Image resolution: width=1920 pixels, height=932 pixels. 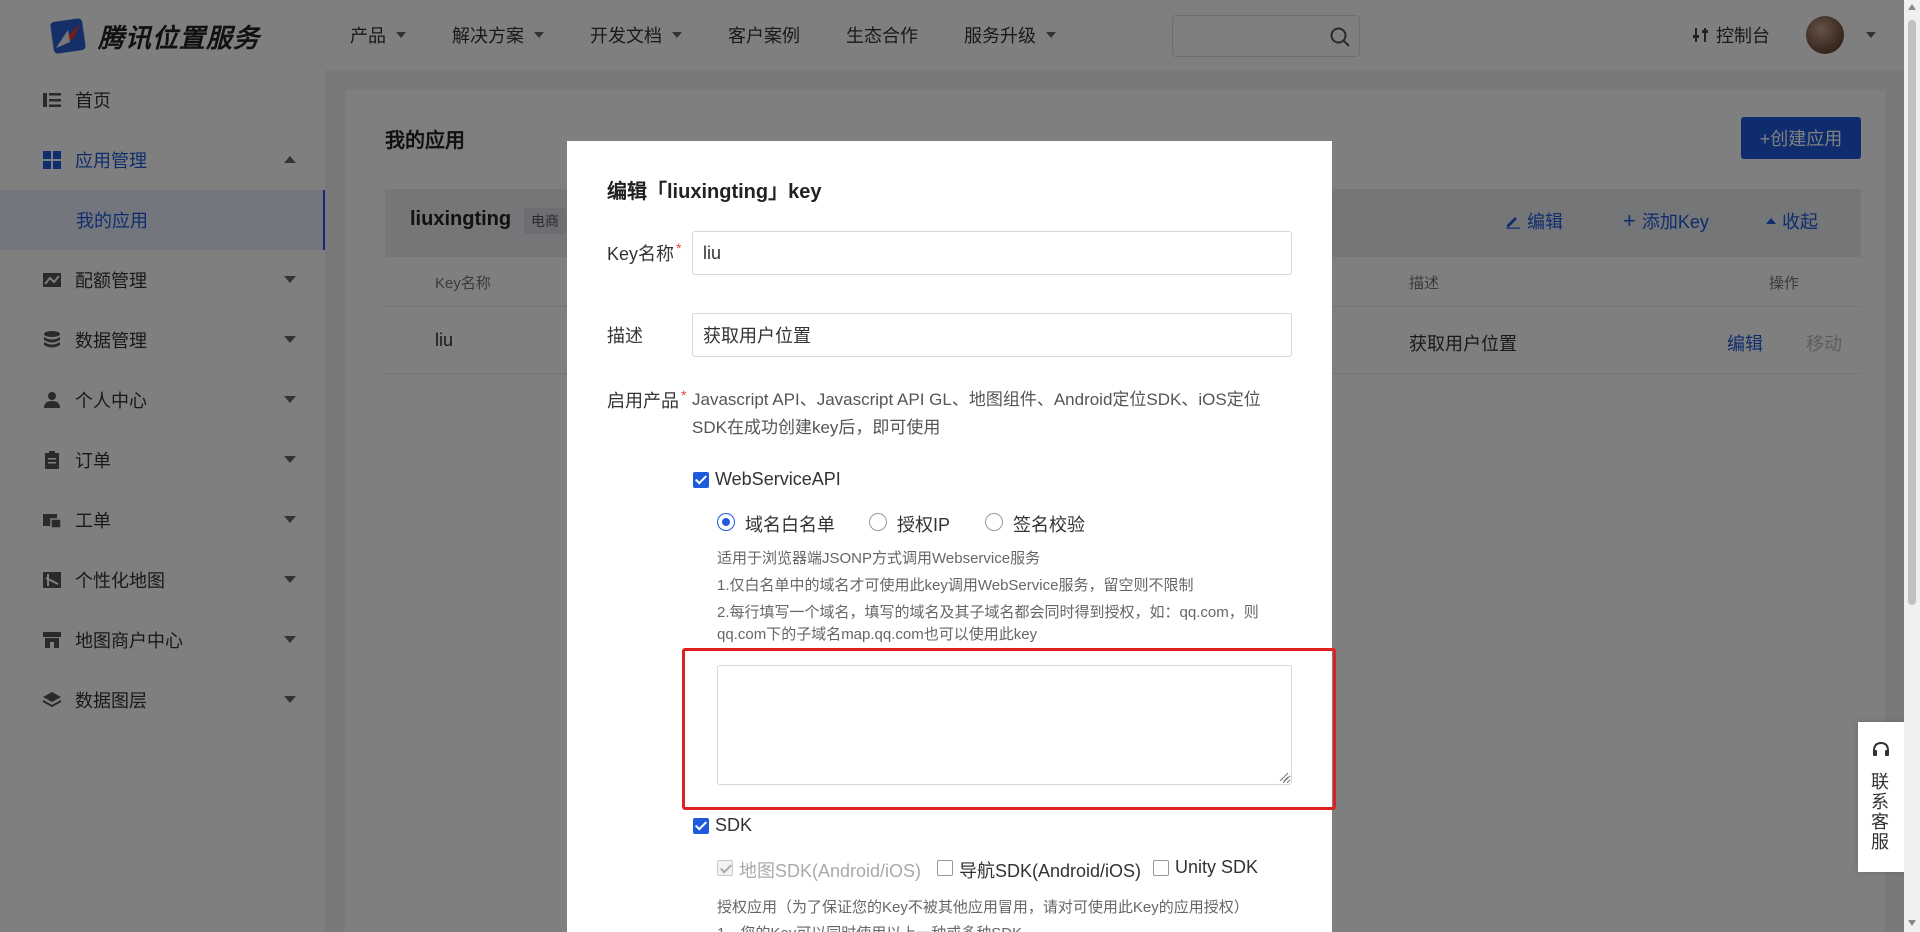 What do you see at coordinates (830, 871) in the screenshot?
I see `map-sdk-label: 地图SDK(Android/iOS)` at bounding box center [830, 871].